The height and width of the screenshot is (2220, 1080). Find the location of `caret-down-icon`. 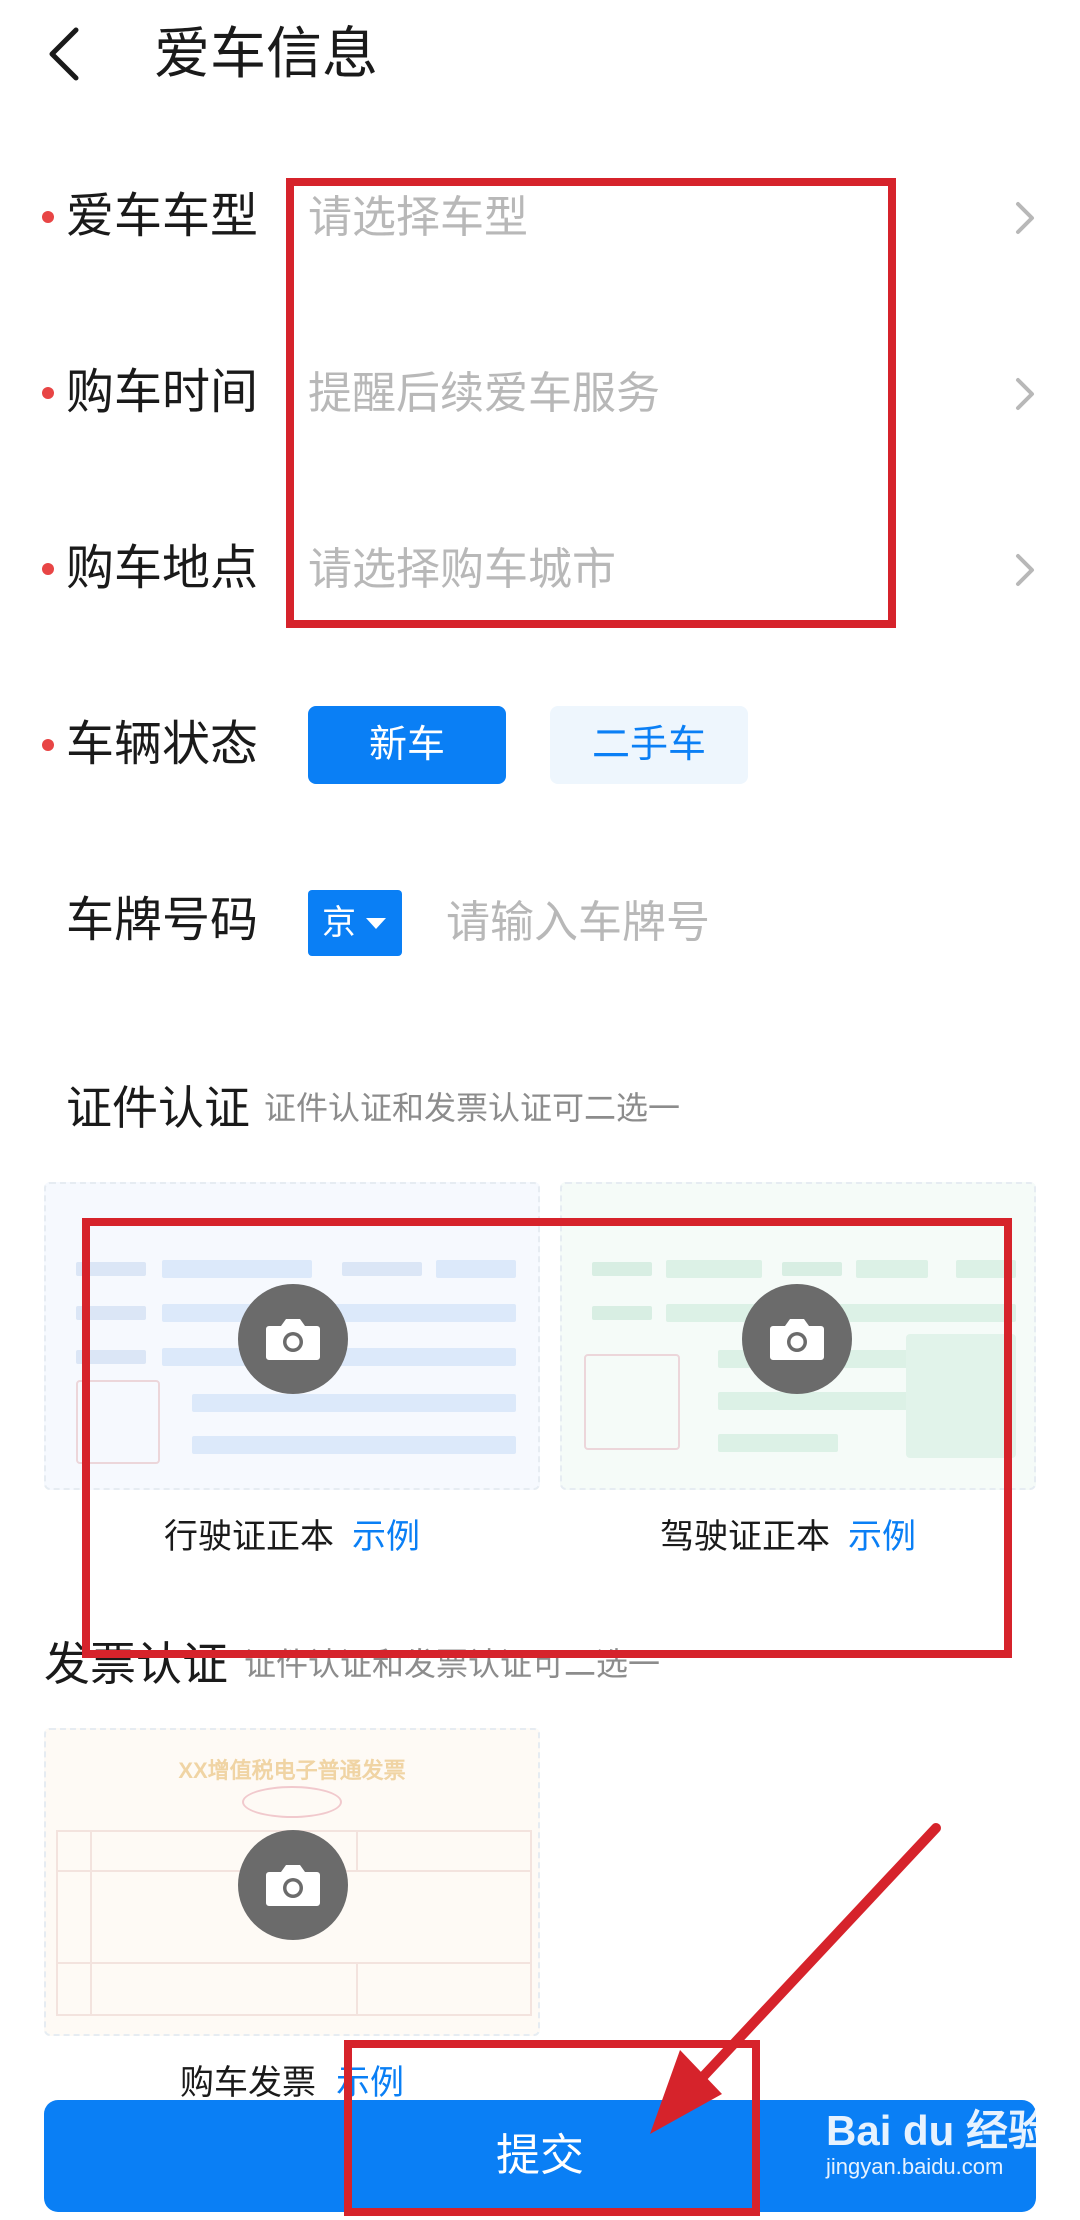

caret-down-icon is located at coordinates (376, 923).